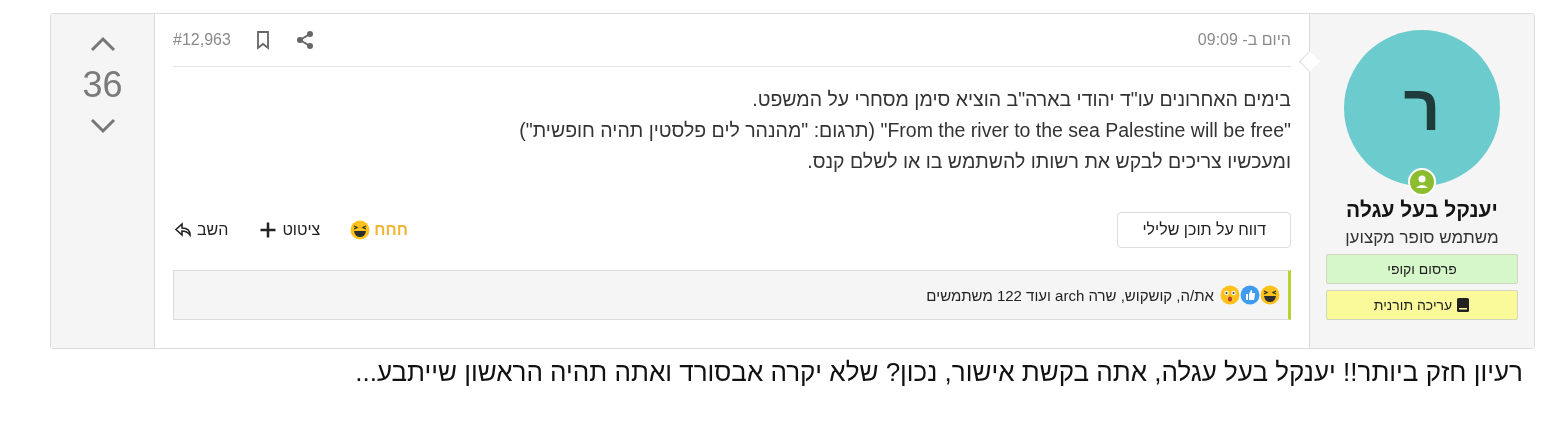  Describe the element at coordinates (1244, 40) in the screenshot. I see `post-date: היום ב- 09:09` at that location.